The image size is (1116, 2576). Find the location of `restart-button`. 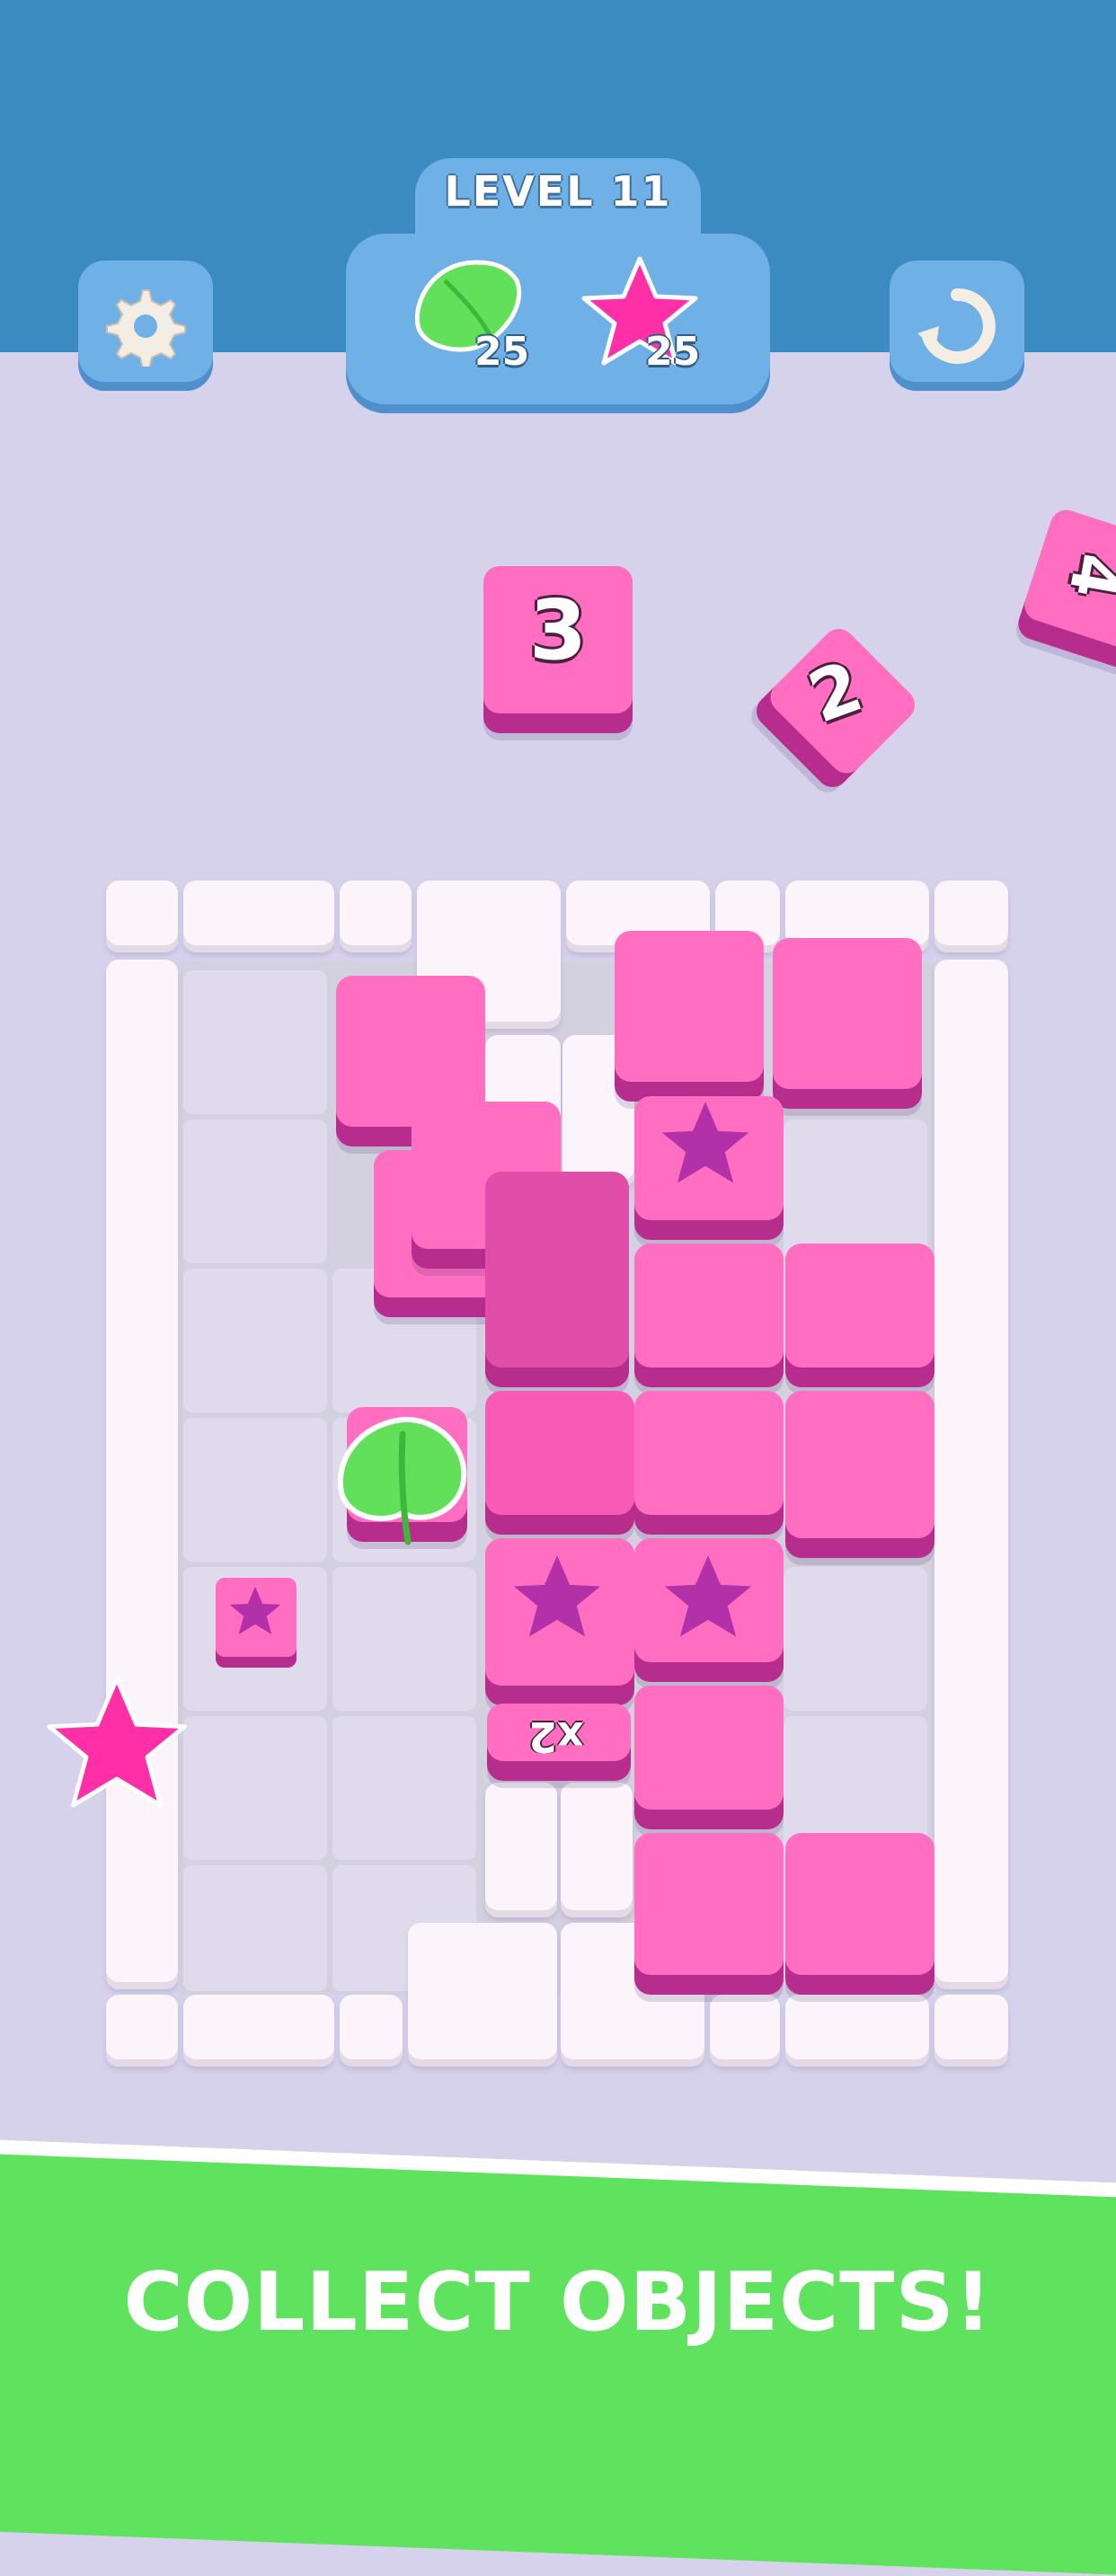

restart-button is located at coordinates (957, 326).